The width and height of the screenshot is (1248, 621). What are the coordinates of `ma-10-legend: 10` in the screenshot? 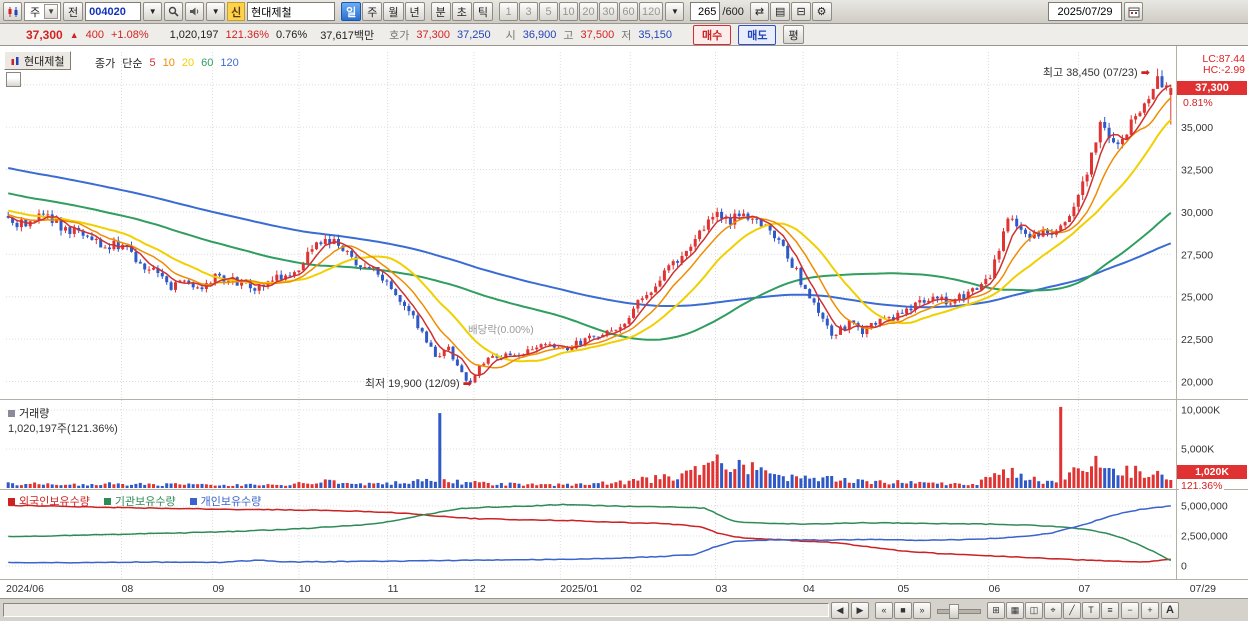 It's located at (169, 63).